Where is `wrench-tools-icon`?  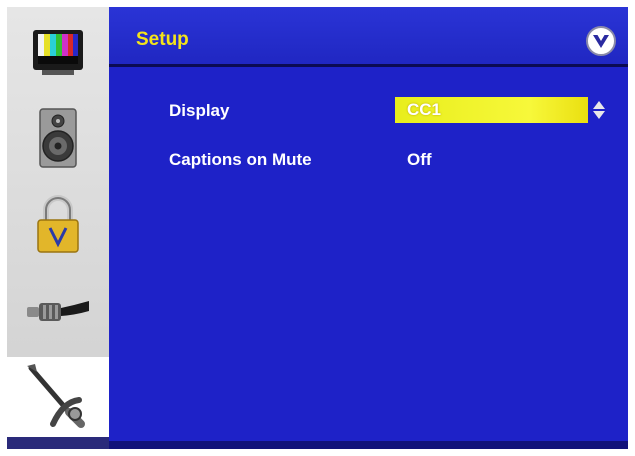
wrench-tools-icon is located at coordinates (56, 396).